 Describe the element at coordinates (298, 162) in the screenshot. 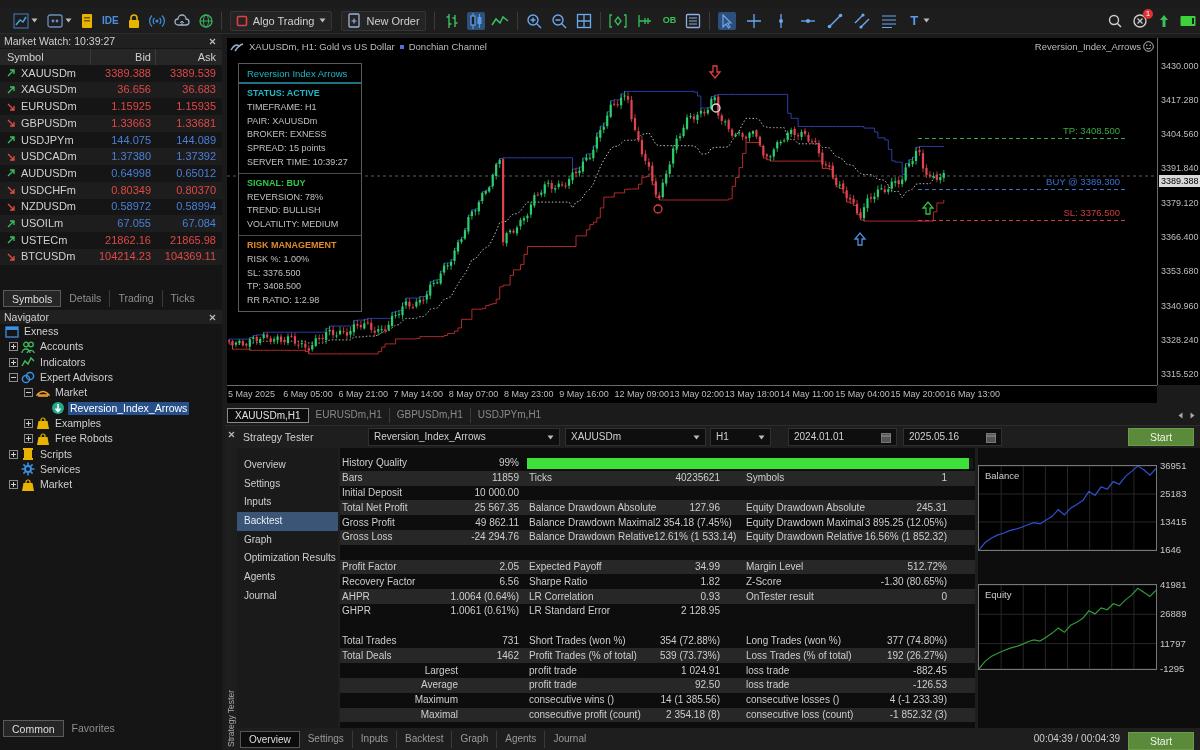

I see `info-line: SERVER TIME: 10:39:27` at that location.